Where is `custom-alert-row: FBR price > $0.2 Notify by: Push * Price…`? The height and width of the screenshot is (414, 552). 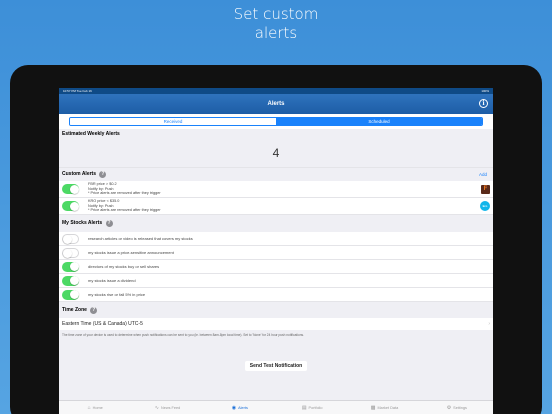 custom-alert-row: FBR price > $0.2 Notify by: Push * Price… is located at coordinates (276, 189).